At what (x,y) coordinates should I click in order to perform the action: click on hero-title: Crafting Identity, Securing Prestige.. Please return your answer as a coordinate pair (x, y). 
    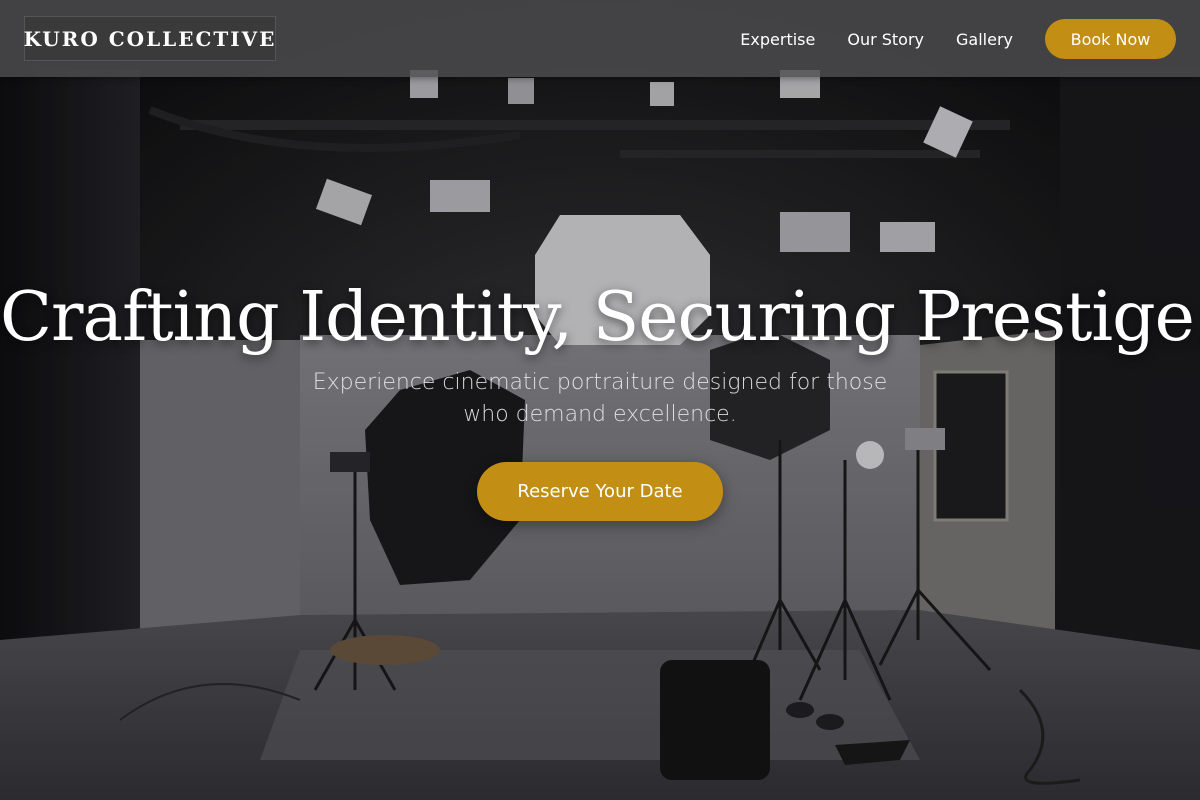
    Looking at the image, I should click on (600, 317).